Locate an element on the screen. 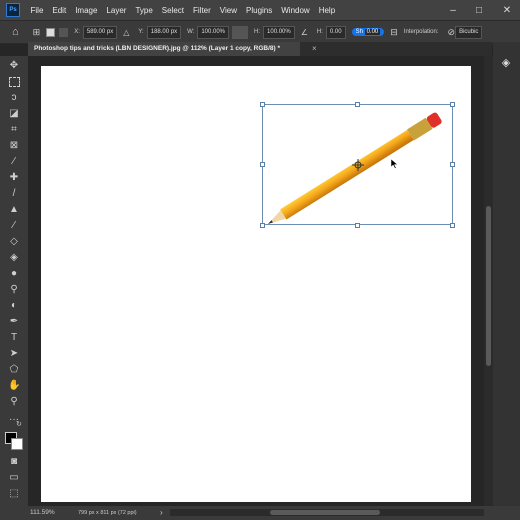 The width and height of the screenshot is (520, 520). transform-handle-bottom-right is located at coordinates (452, 225).